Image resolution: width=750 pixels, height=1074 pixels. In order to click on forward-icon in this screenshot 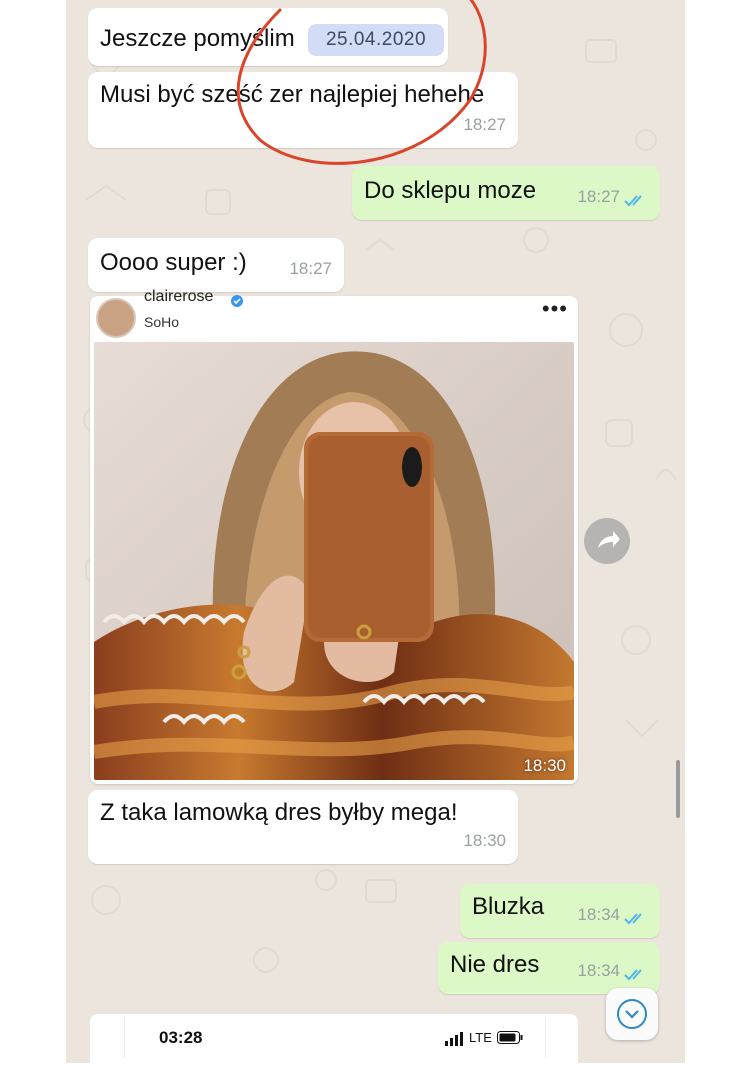, I will do `click(609, 539)`.